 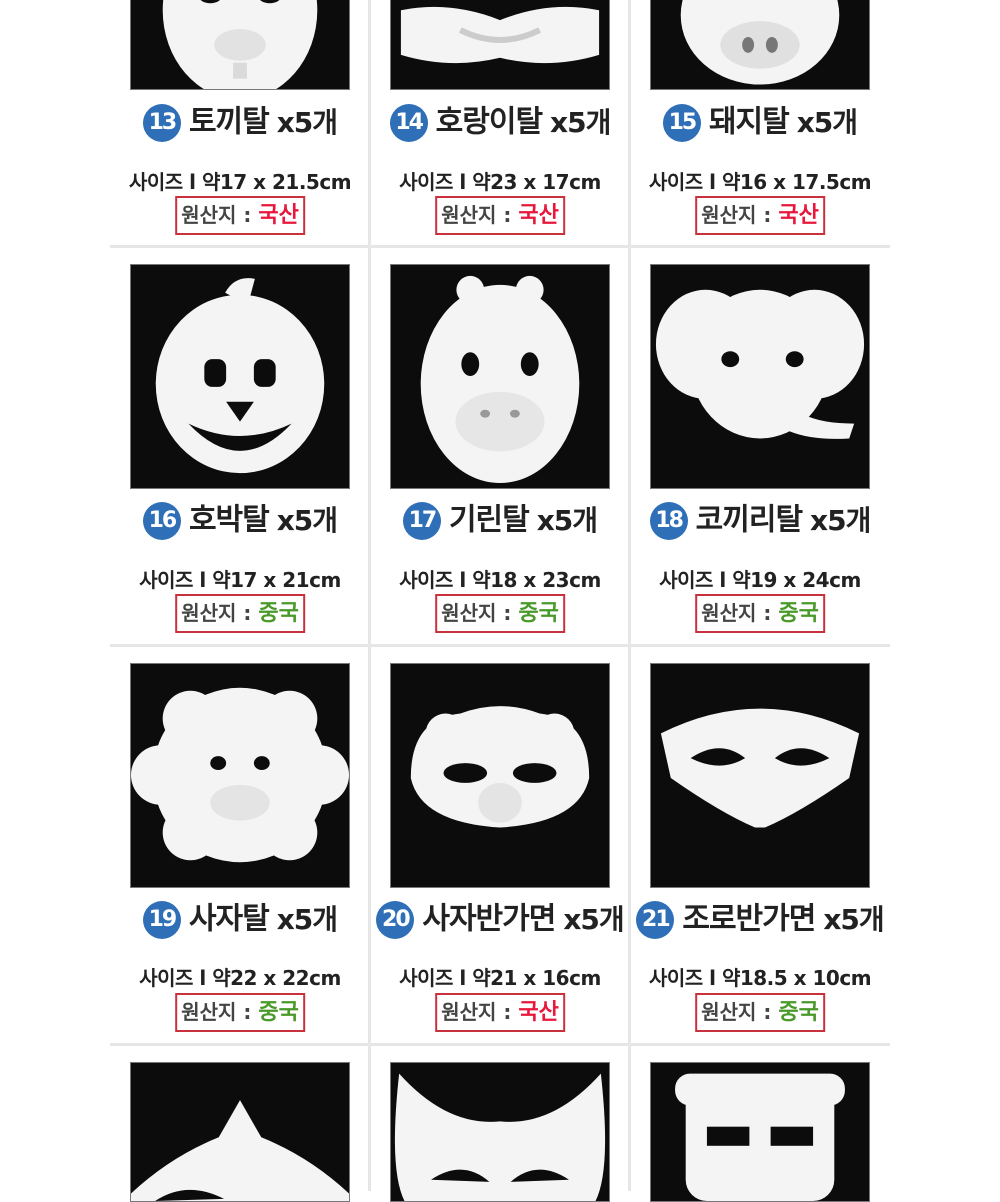 What do you see at coordinates (749, 520) in the screenshot?
I see `product-name: 코끼리탈` at bounding box center [749, 520].